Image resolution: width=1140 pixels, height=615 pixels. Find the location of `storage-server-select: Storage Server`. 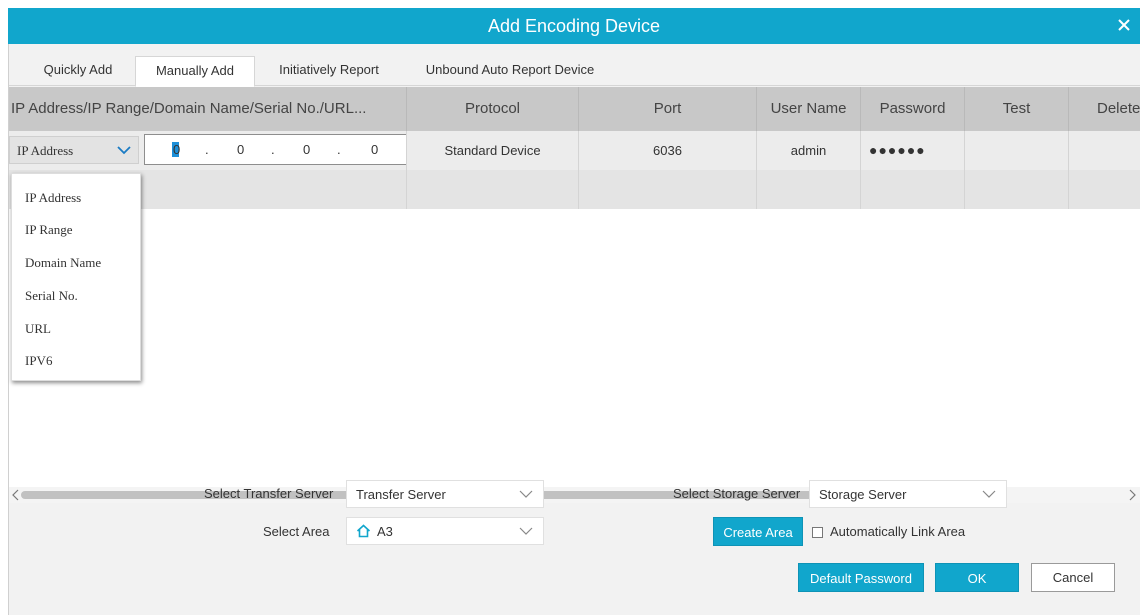

storage-server-select: Storage Server is located at coordinates (908, 494).